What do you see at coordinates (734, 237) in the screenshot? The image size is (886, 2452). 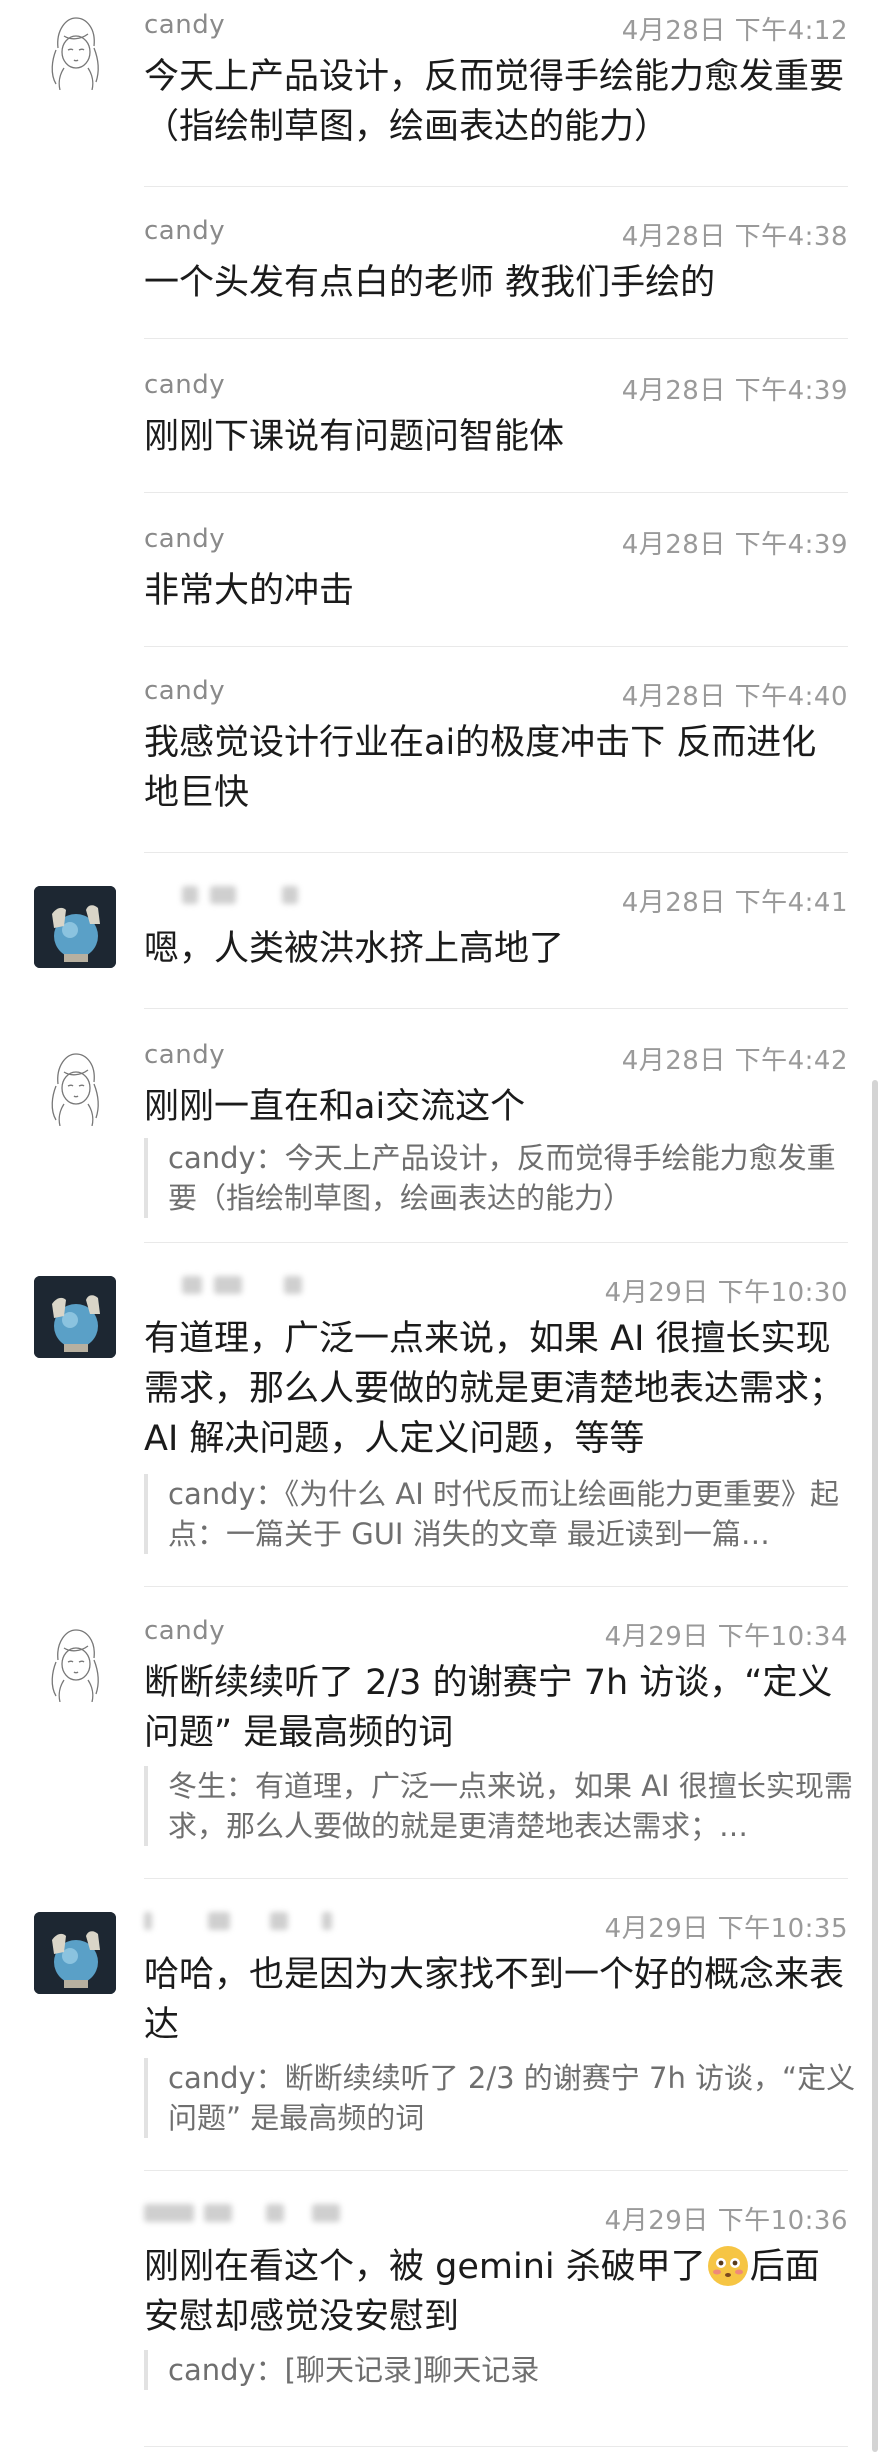 I see `timestamp: 4月28日 下午4:38` at bounding box center [734, 237].